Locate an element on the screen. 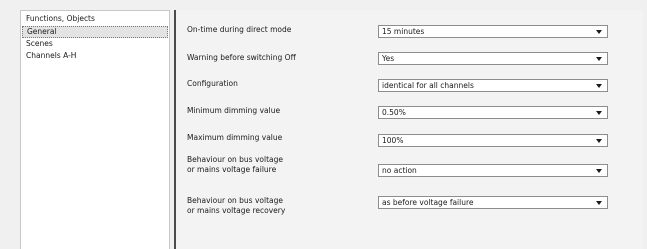 The height and width of the screenshot is (249, 647). param-label-min-dimming: Minimum dimming value is located at coordinates (233, 111).